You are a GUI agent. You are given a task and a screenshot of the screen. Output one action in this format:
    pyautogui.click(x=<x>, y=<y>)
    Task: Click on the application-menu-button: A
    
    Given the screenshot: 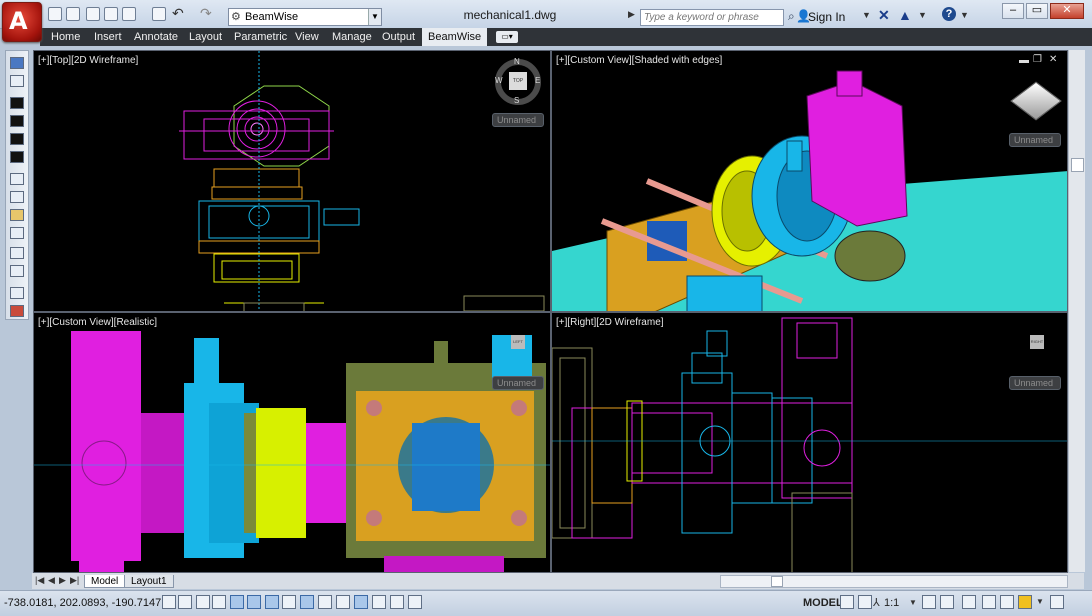 What is the action you would take?
    pyautogui.click(x=22, y=22)
    